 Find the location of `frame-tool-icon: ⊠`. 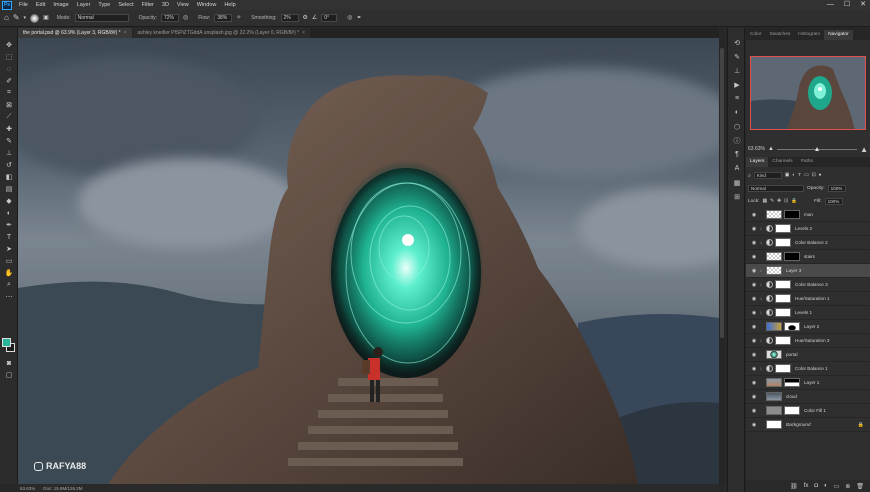

frame-tool-icon: ⊠ is located at coordinates (9, 105).